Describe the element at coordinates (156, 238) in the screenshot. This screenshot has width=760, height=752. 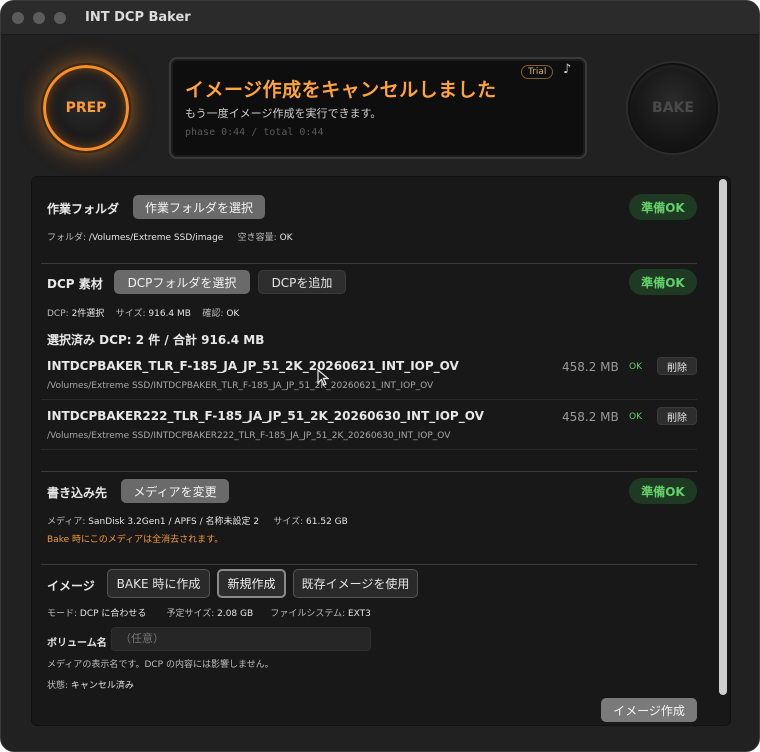
I see `folder-value: /Volumes/Extreme SSD/image` at that location.